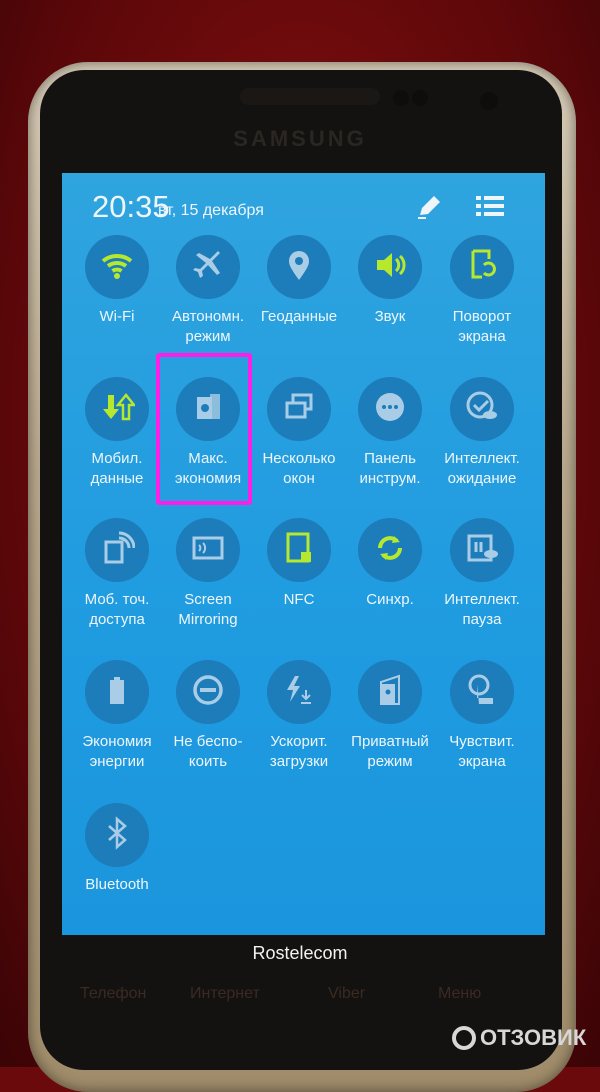 The image size is (600, 1092). I want to click on earpiece-speaker, so click(310, 96).